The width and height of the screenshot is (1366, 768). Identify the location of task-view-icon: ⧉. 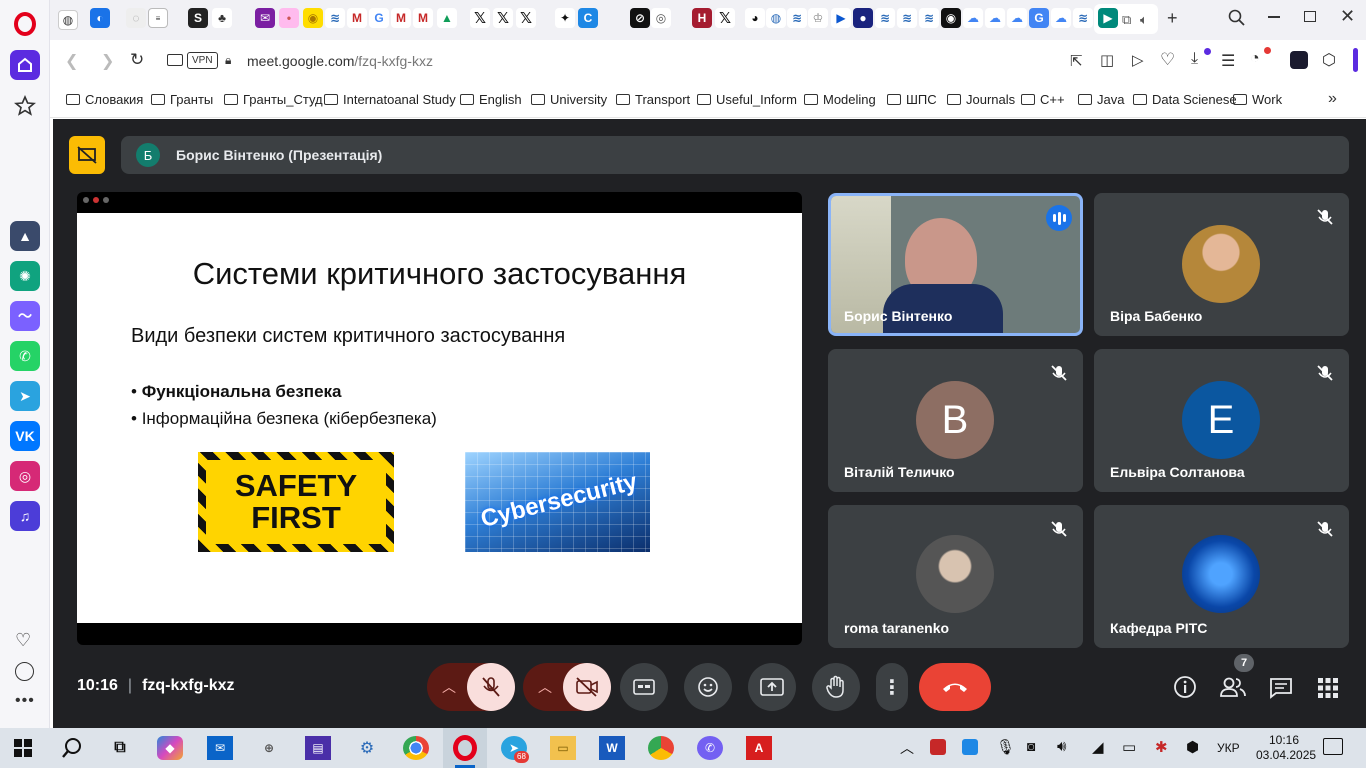
(120, 748).